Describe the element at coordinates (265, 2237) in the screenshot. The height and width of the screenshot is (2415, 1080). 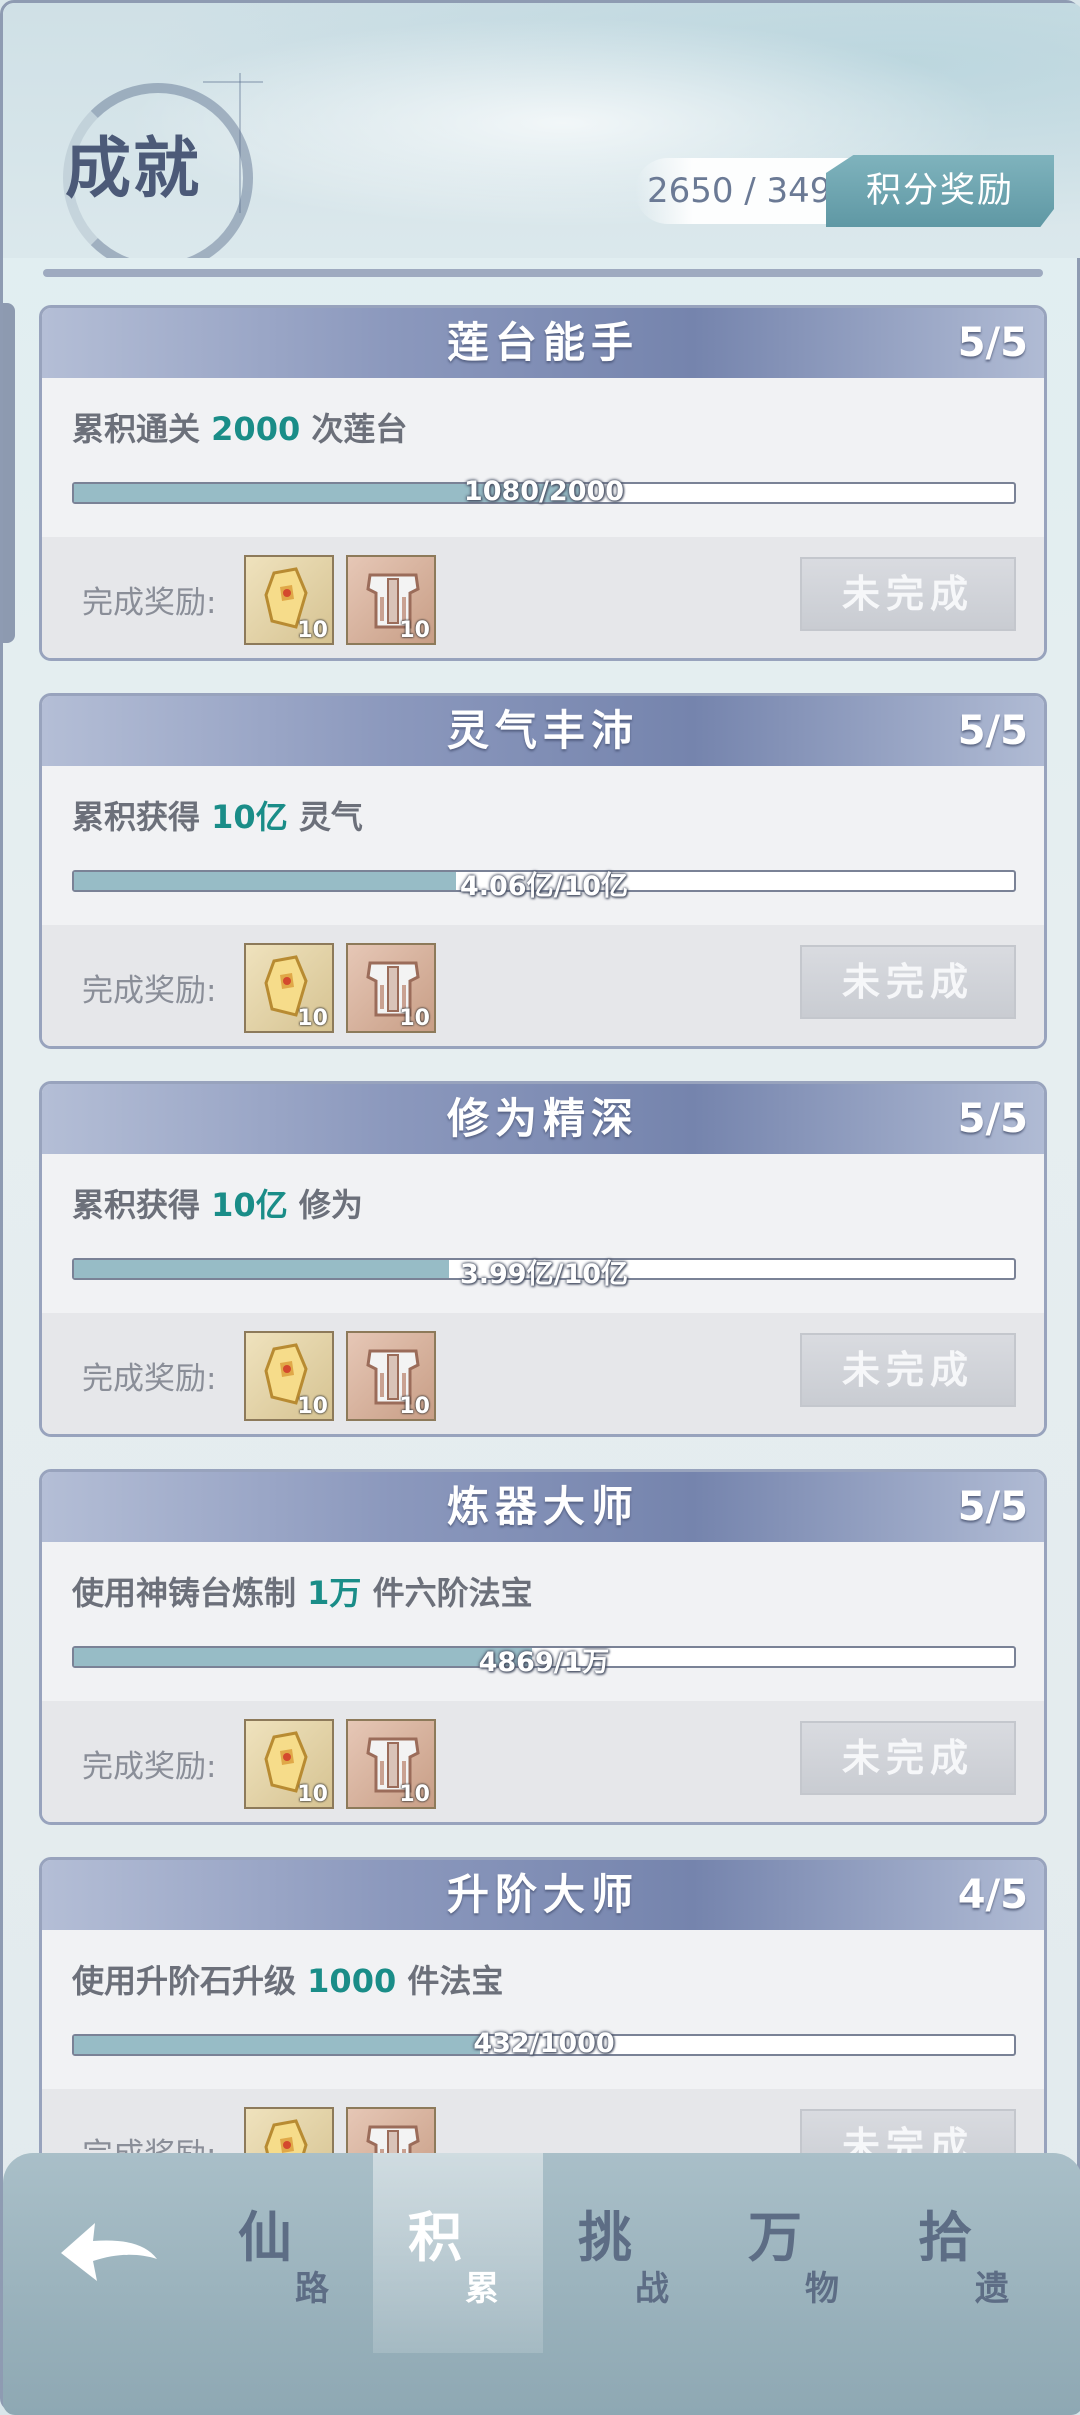
I see `tab-label: 仙` at that location.